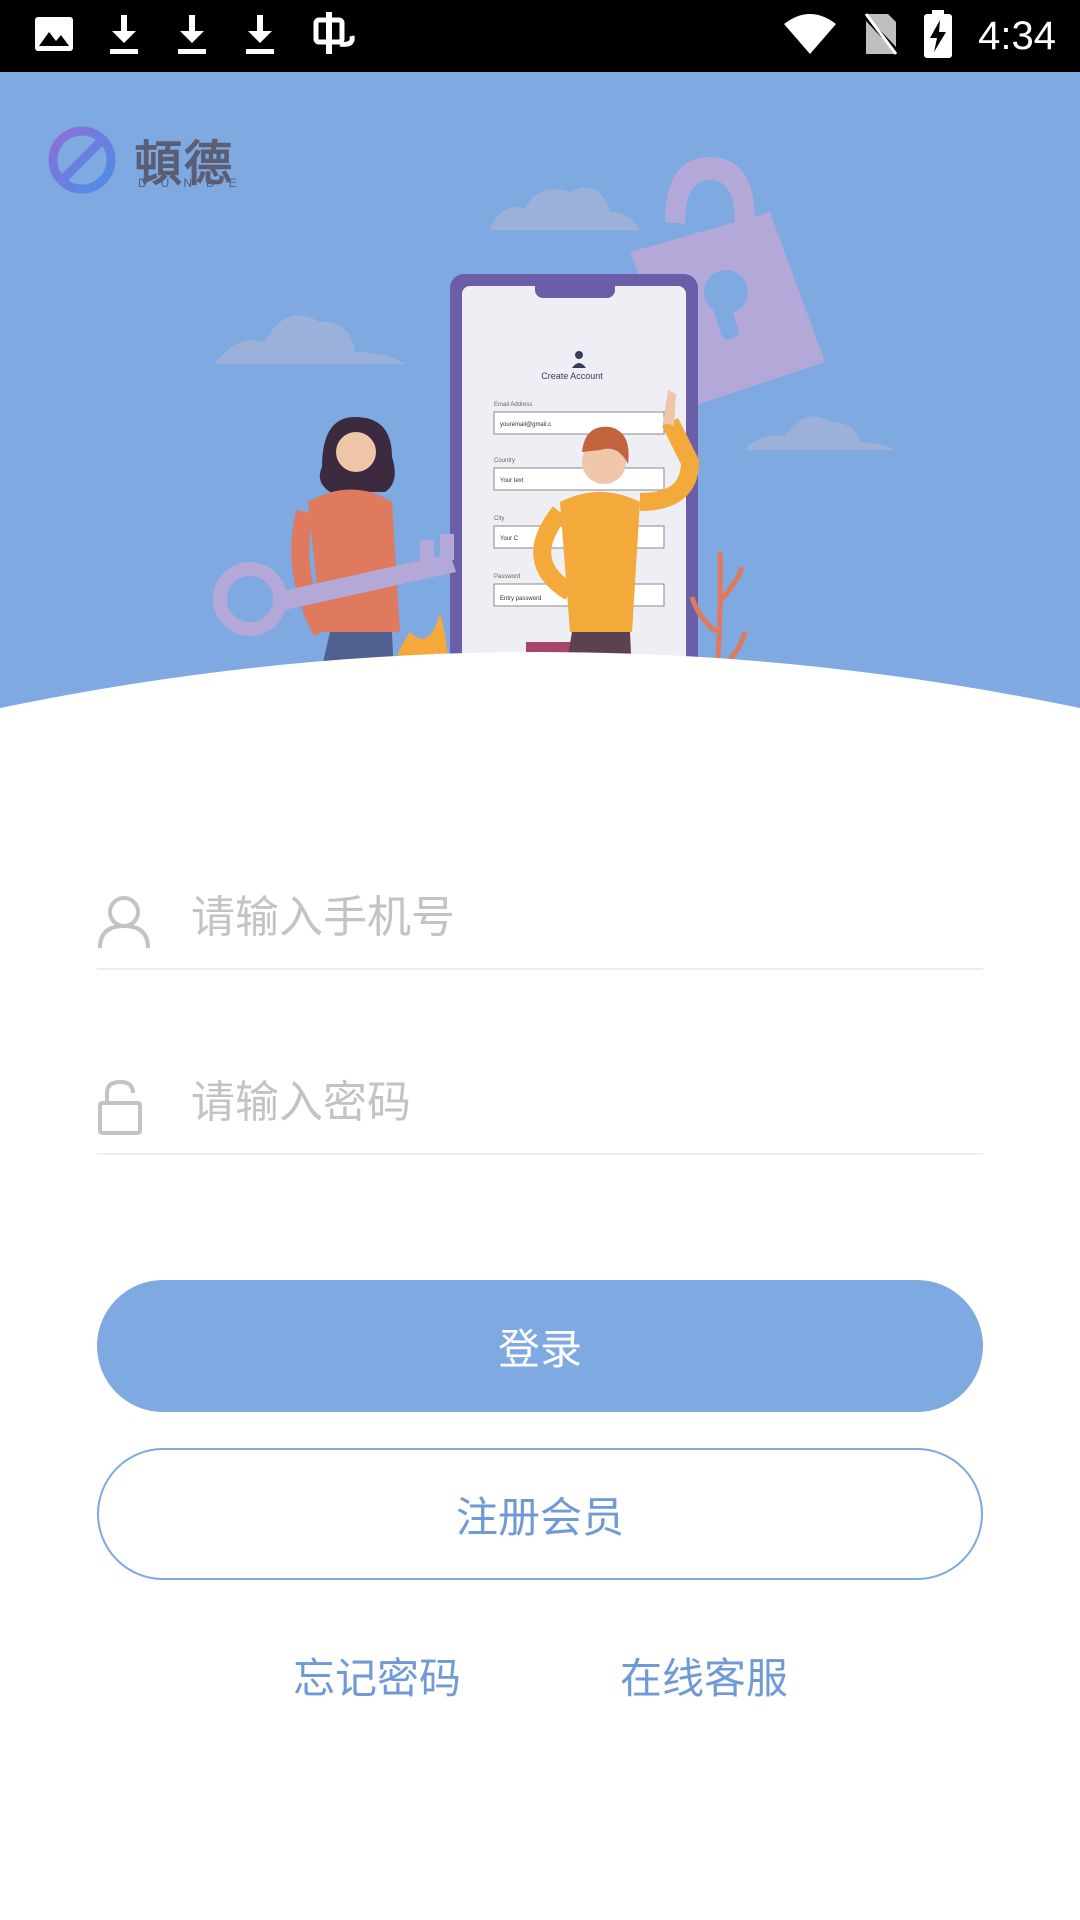 Image resolution: width=1080 pixels, height=1920 pixels. Describe the element at coordinates (377, 1675) in the screenshot. I see `forgot-password-link: 忘记密码` at that location.